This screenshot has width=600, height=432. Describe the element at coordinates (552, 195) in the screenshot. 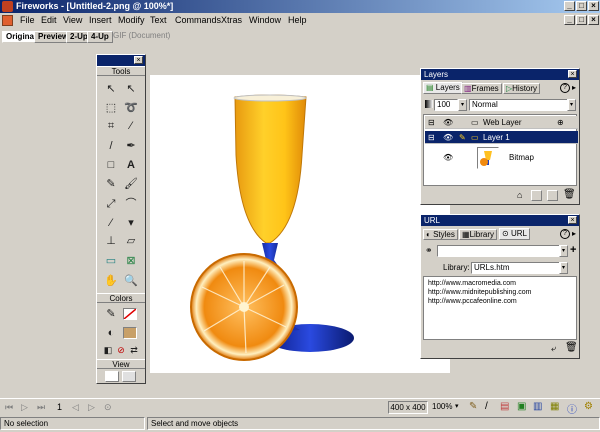

I see `new-layer-icon` at that location.